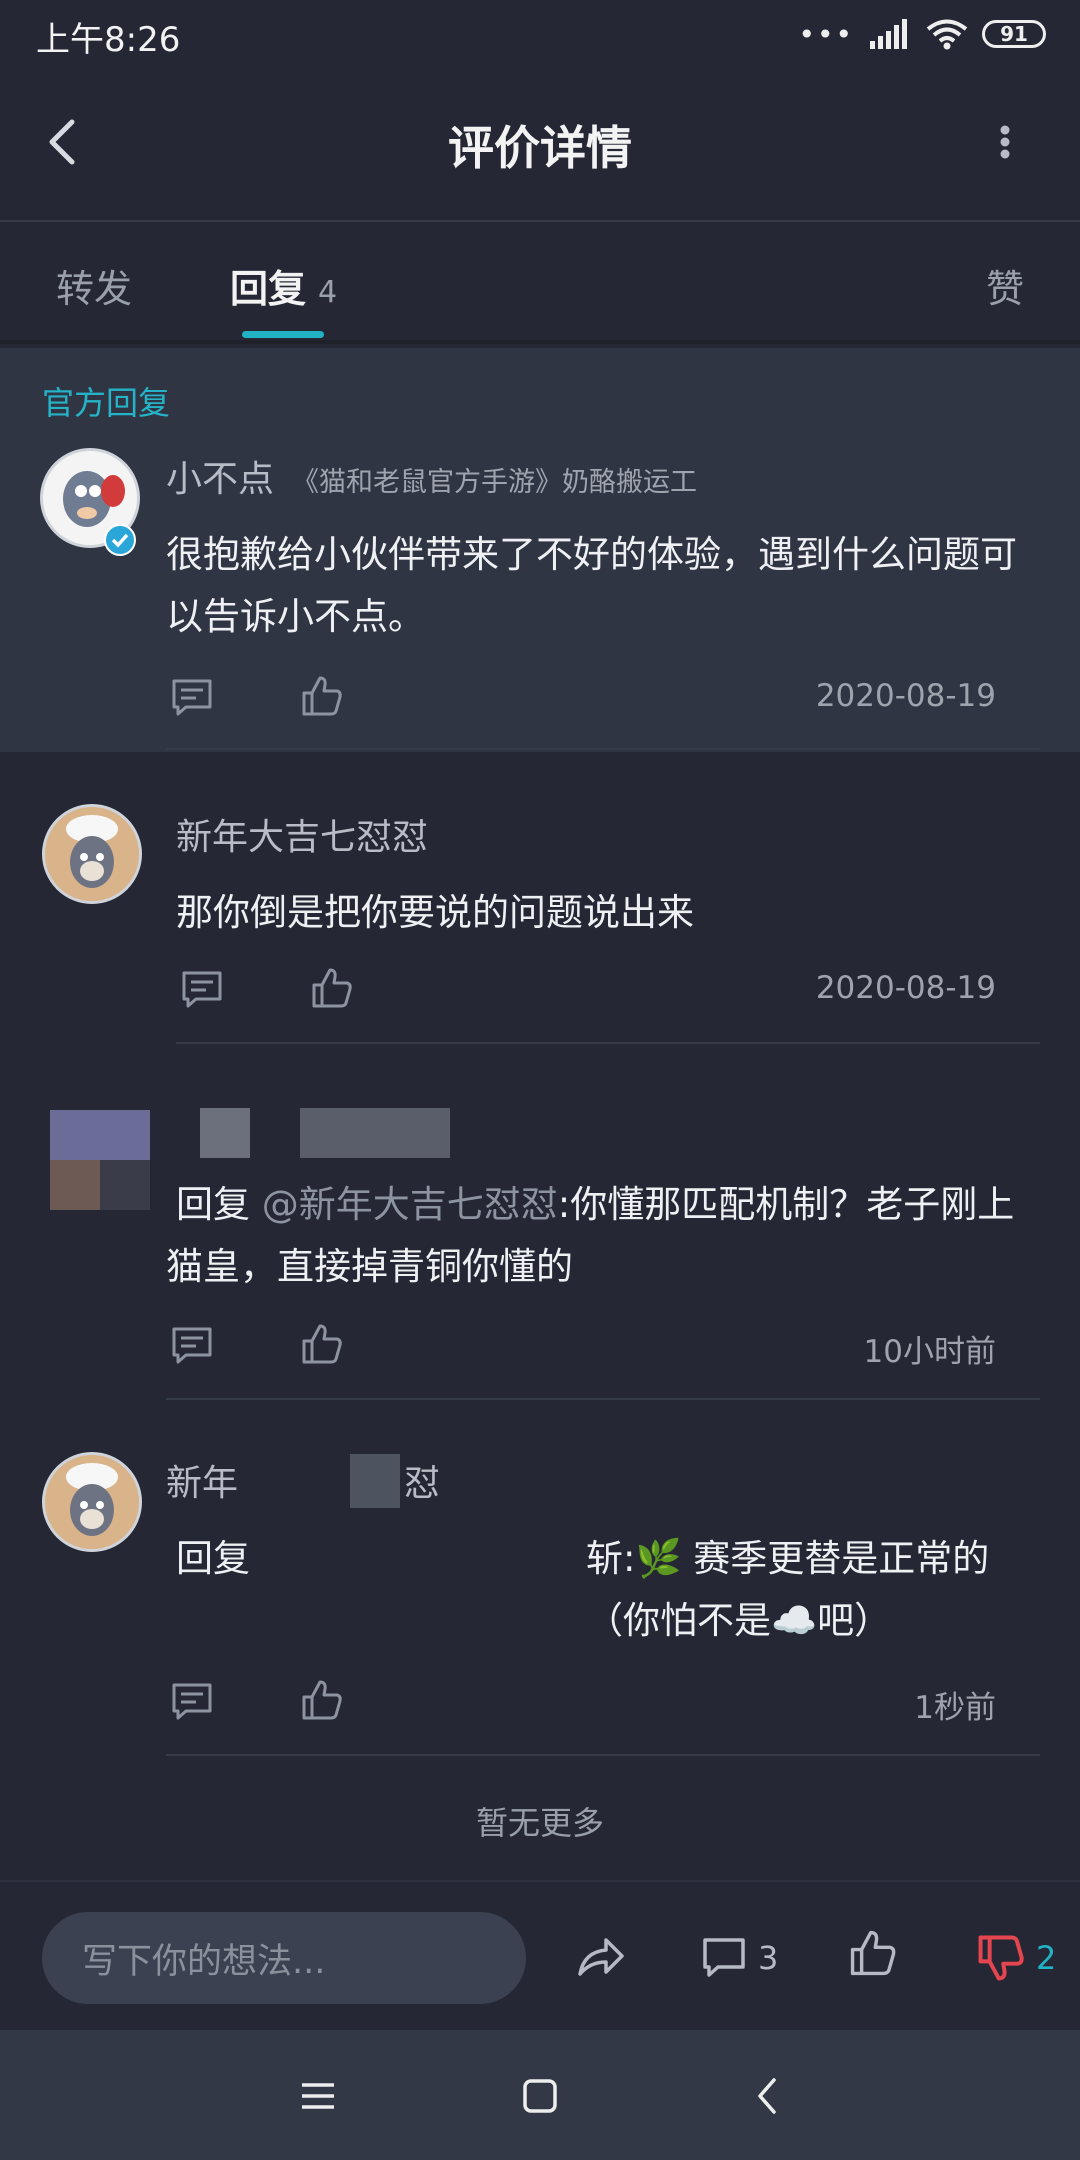 This screenshot has height=2160, width=1080. Describe the element at coordinates (600, 1956) in the screenshot. I see `share-icon` at that location.